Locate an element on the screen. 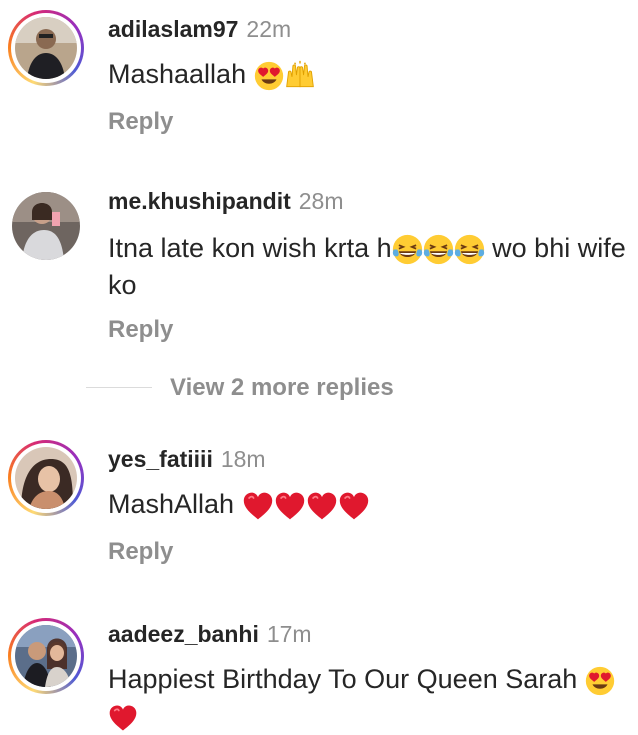  comment-timestamp: 28m is located at coordinates (321, 201).